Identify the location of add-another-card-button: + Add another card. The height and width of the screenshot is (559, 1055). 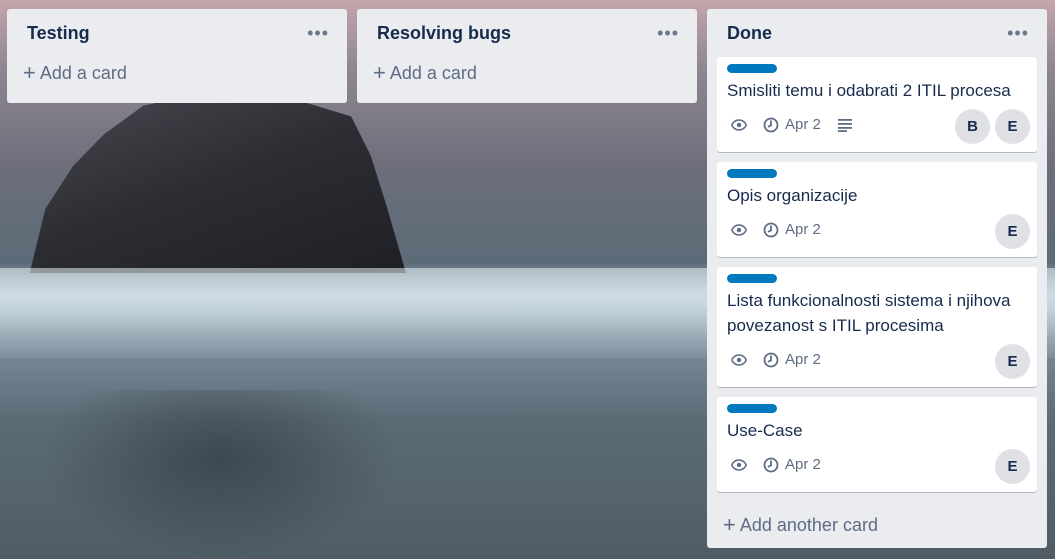
(800, 525).